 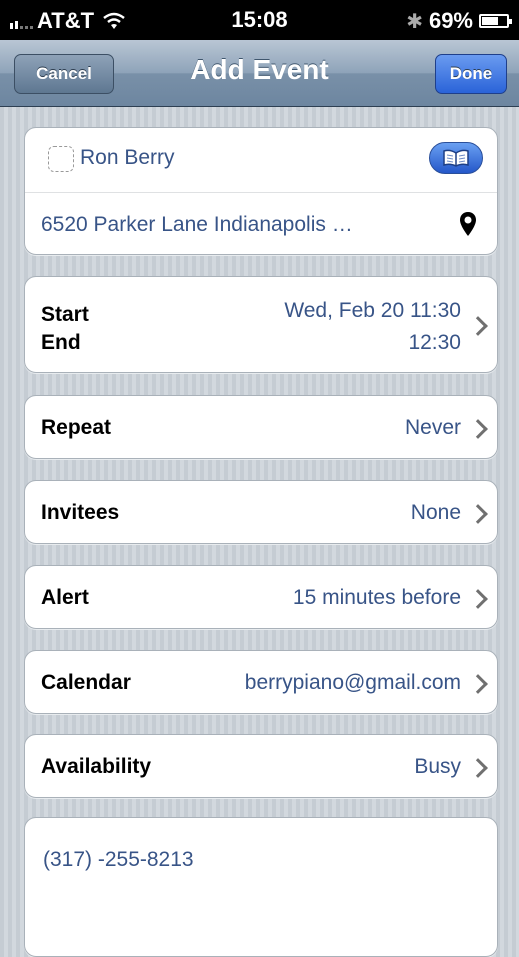 What do you see at coordinates (450, 20) in the screenshot?
I see `battery-percent: 69%` at bounding box center [450, 20].